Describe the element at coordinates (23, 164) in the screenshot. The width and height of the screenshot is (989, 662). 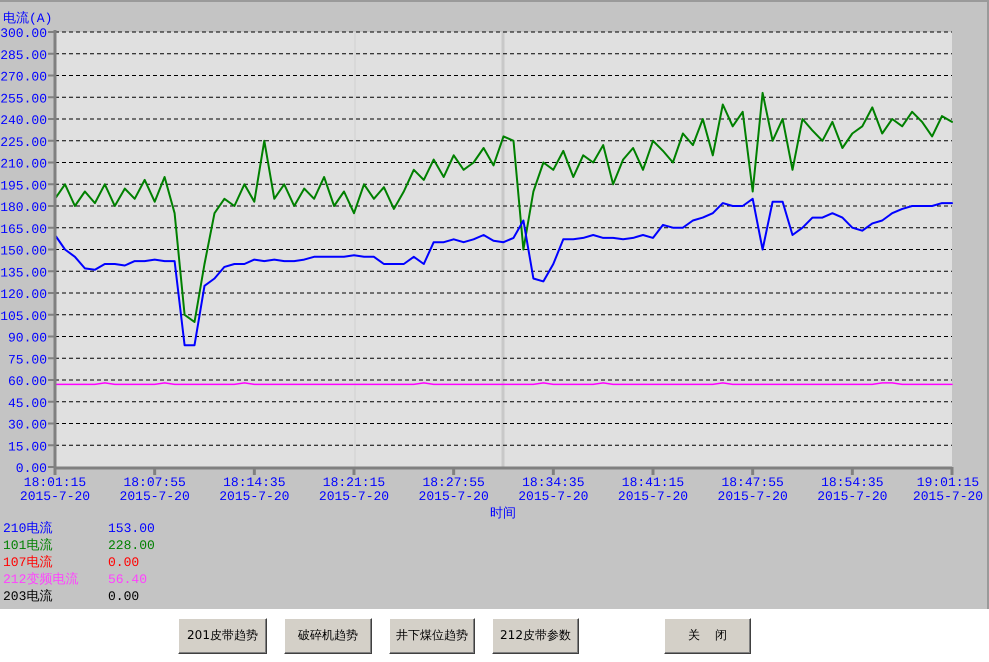
I see `axis-label: 210.00` at that location.